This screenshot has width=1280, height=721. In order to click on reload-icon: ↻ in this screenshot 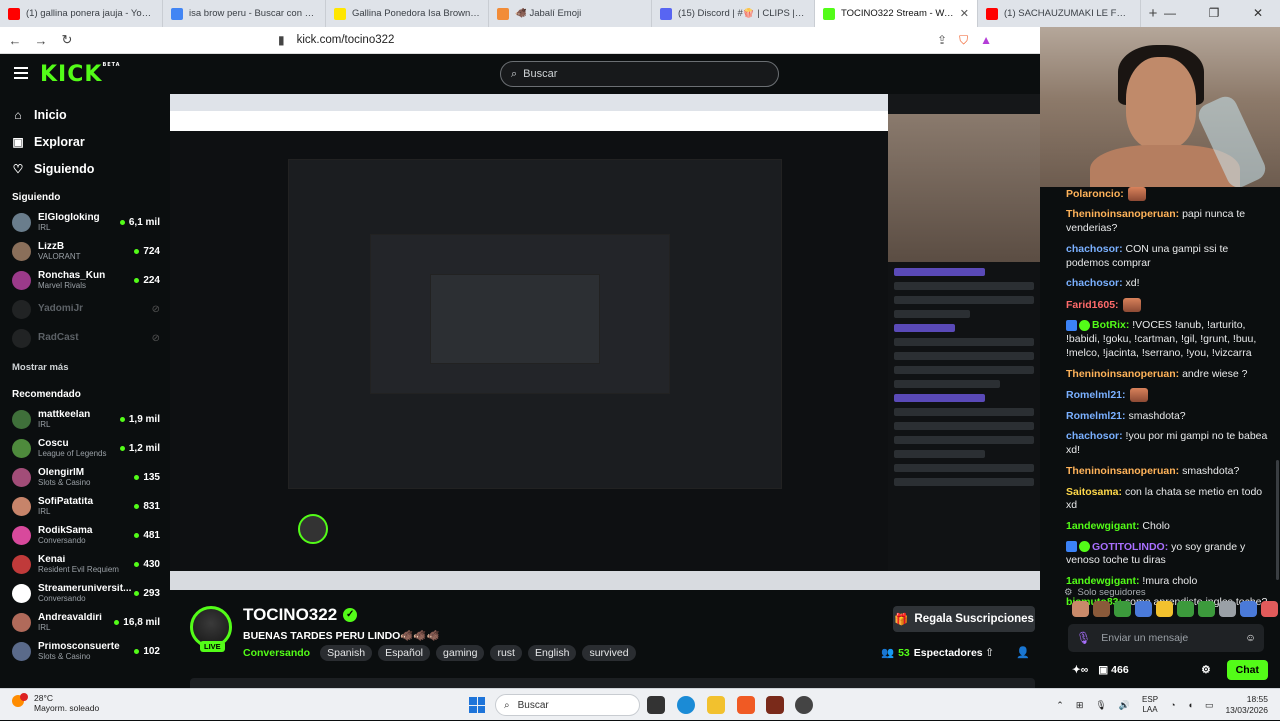, I will do `click(67, 40)`.